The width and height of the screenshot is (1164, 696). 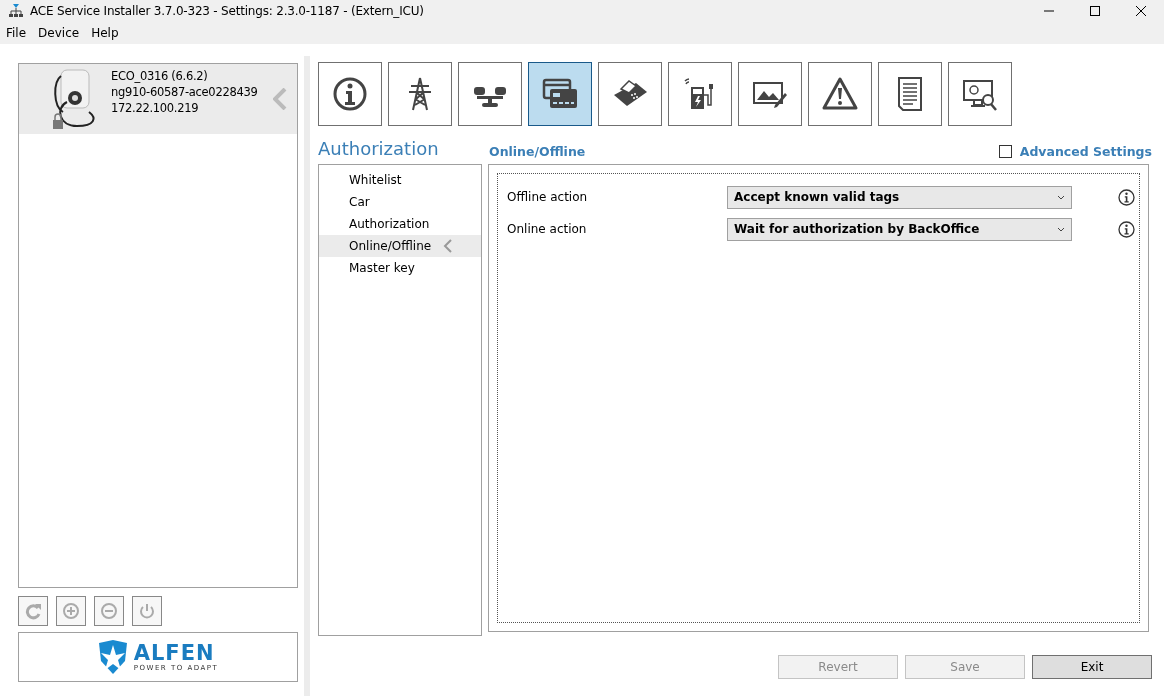 What do you see at coordinates (899, 197) in the screenshot?
I see `dropdown: Accept known valid tags` at bounding box center [899, 197].